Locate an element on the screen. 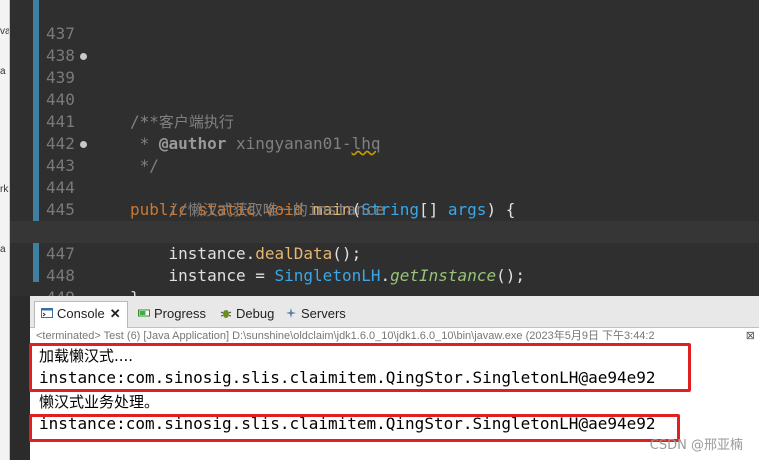  code-line: 449 is located at coordinates (384, 280).